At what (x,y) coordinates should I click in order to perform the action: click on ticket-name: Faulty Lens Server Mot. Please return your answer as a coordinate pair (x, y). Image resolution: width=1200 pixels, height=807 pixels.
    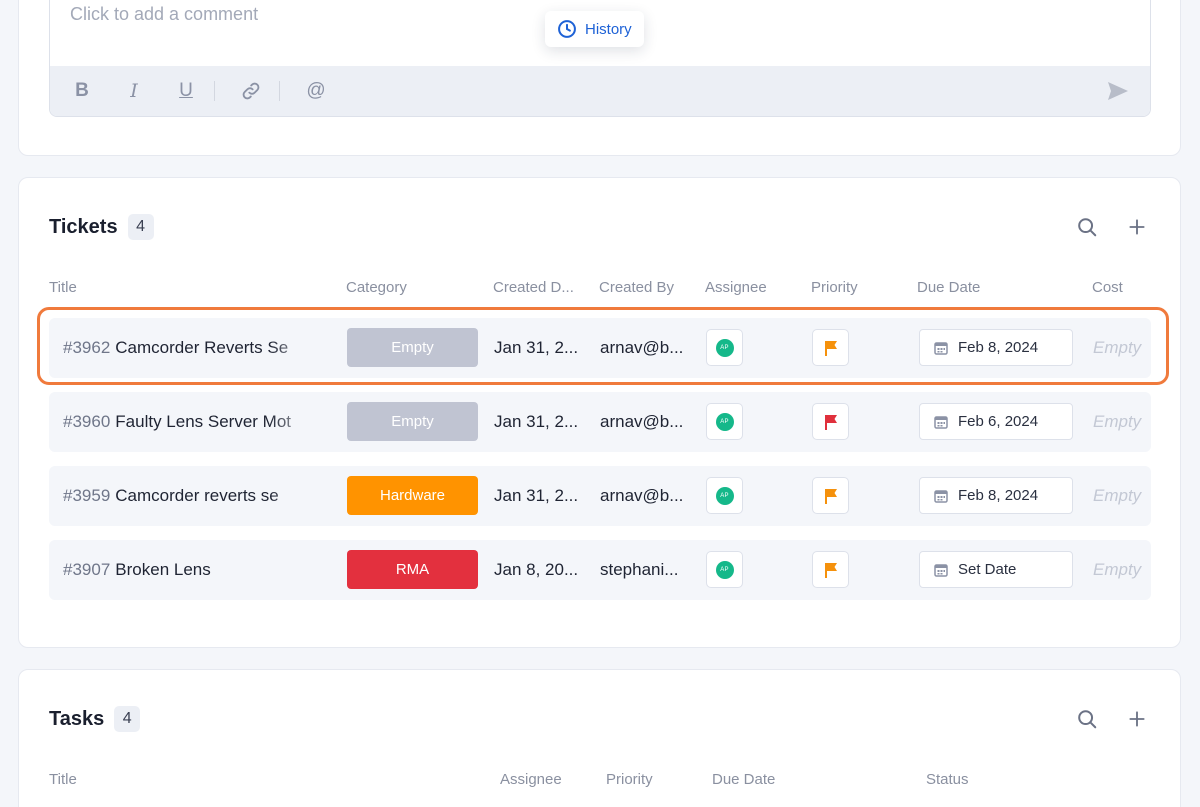
    Looking at the image, I should click on (203, 421).